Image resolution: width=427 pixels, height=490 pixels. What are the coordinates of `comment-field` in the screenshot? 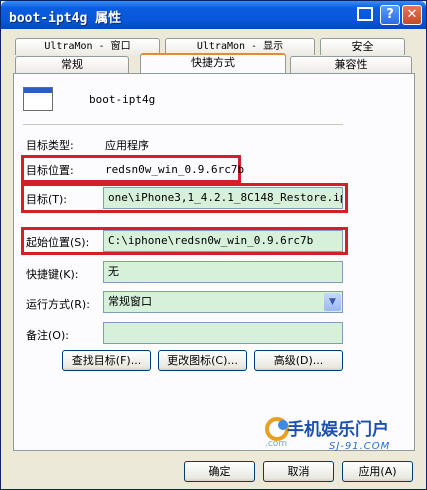 It's located at (223, 333).